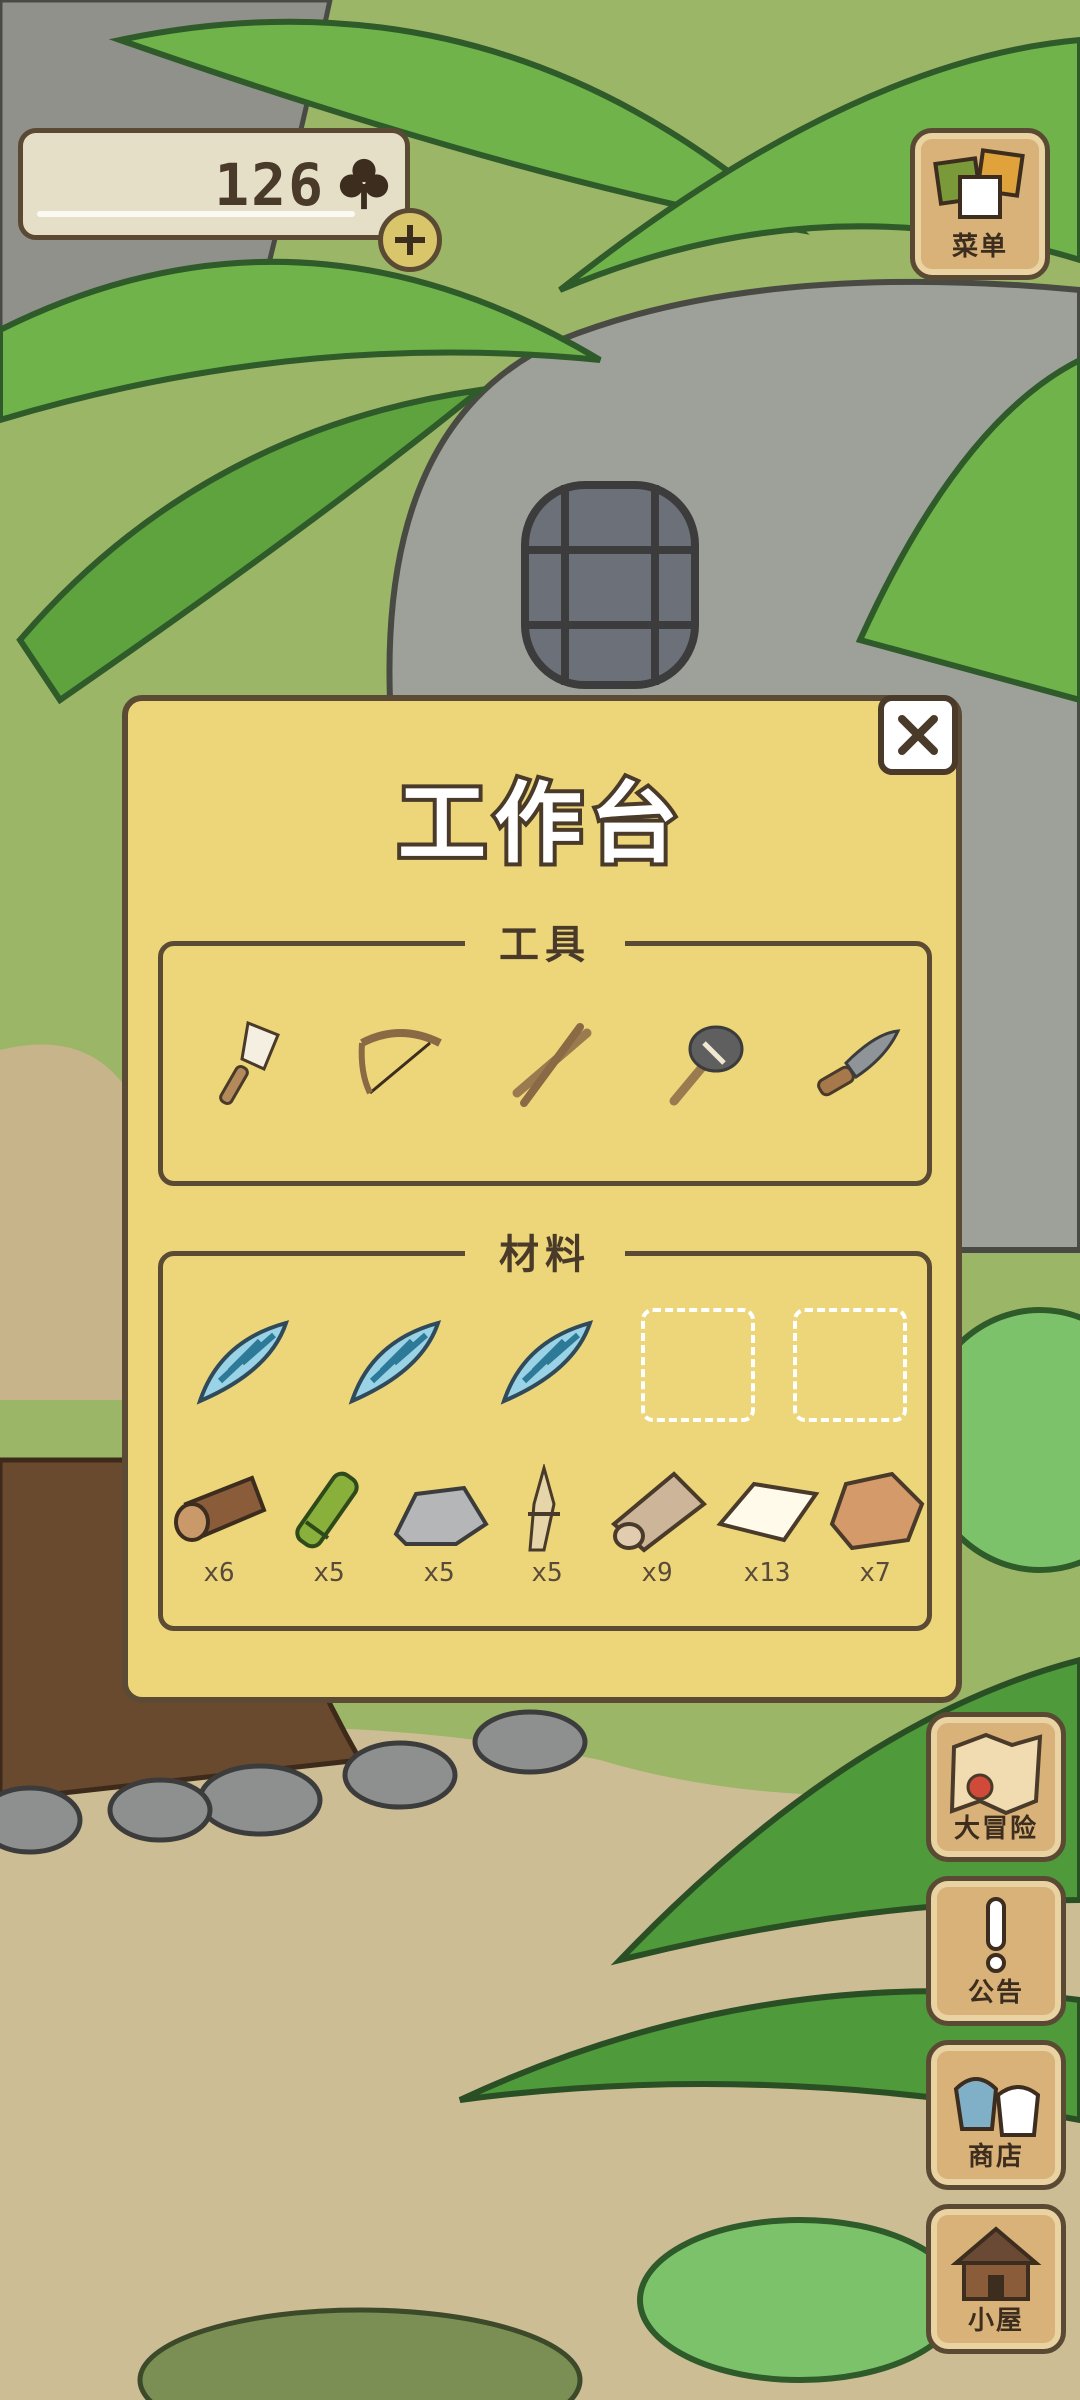  I want to click on brush-icon, so click(249, 1062).